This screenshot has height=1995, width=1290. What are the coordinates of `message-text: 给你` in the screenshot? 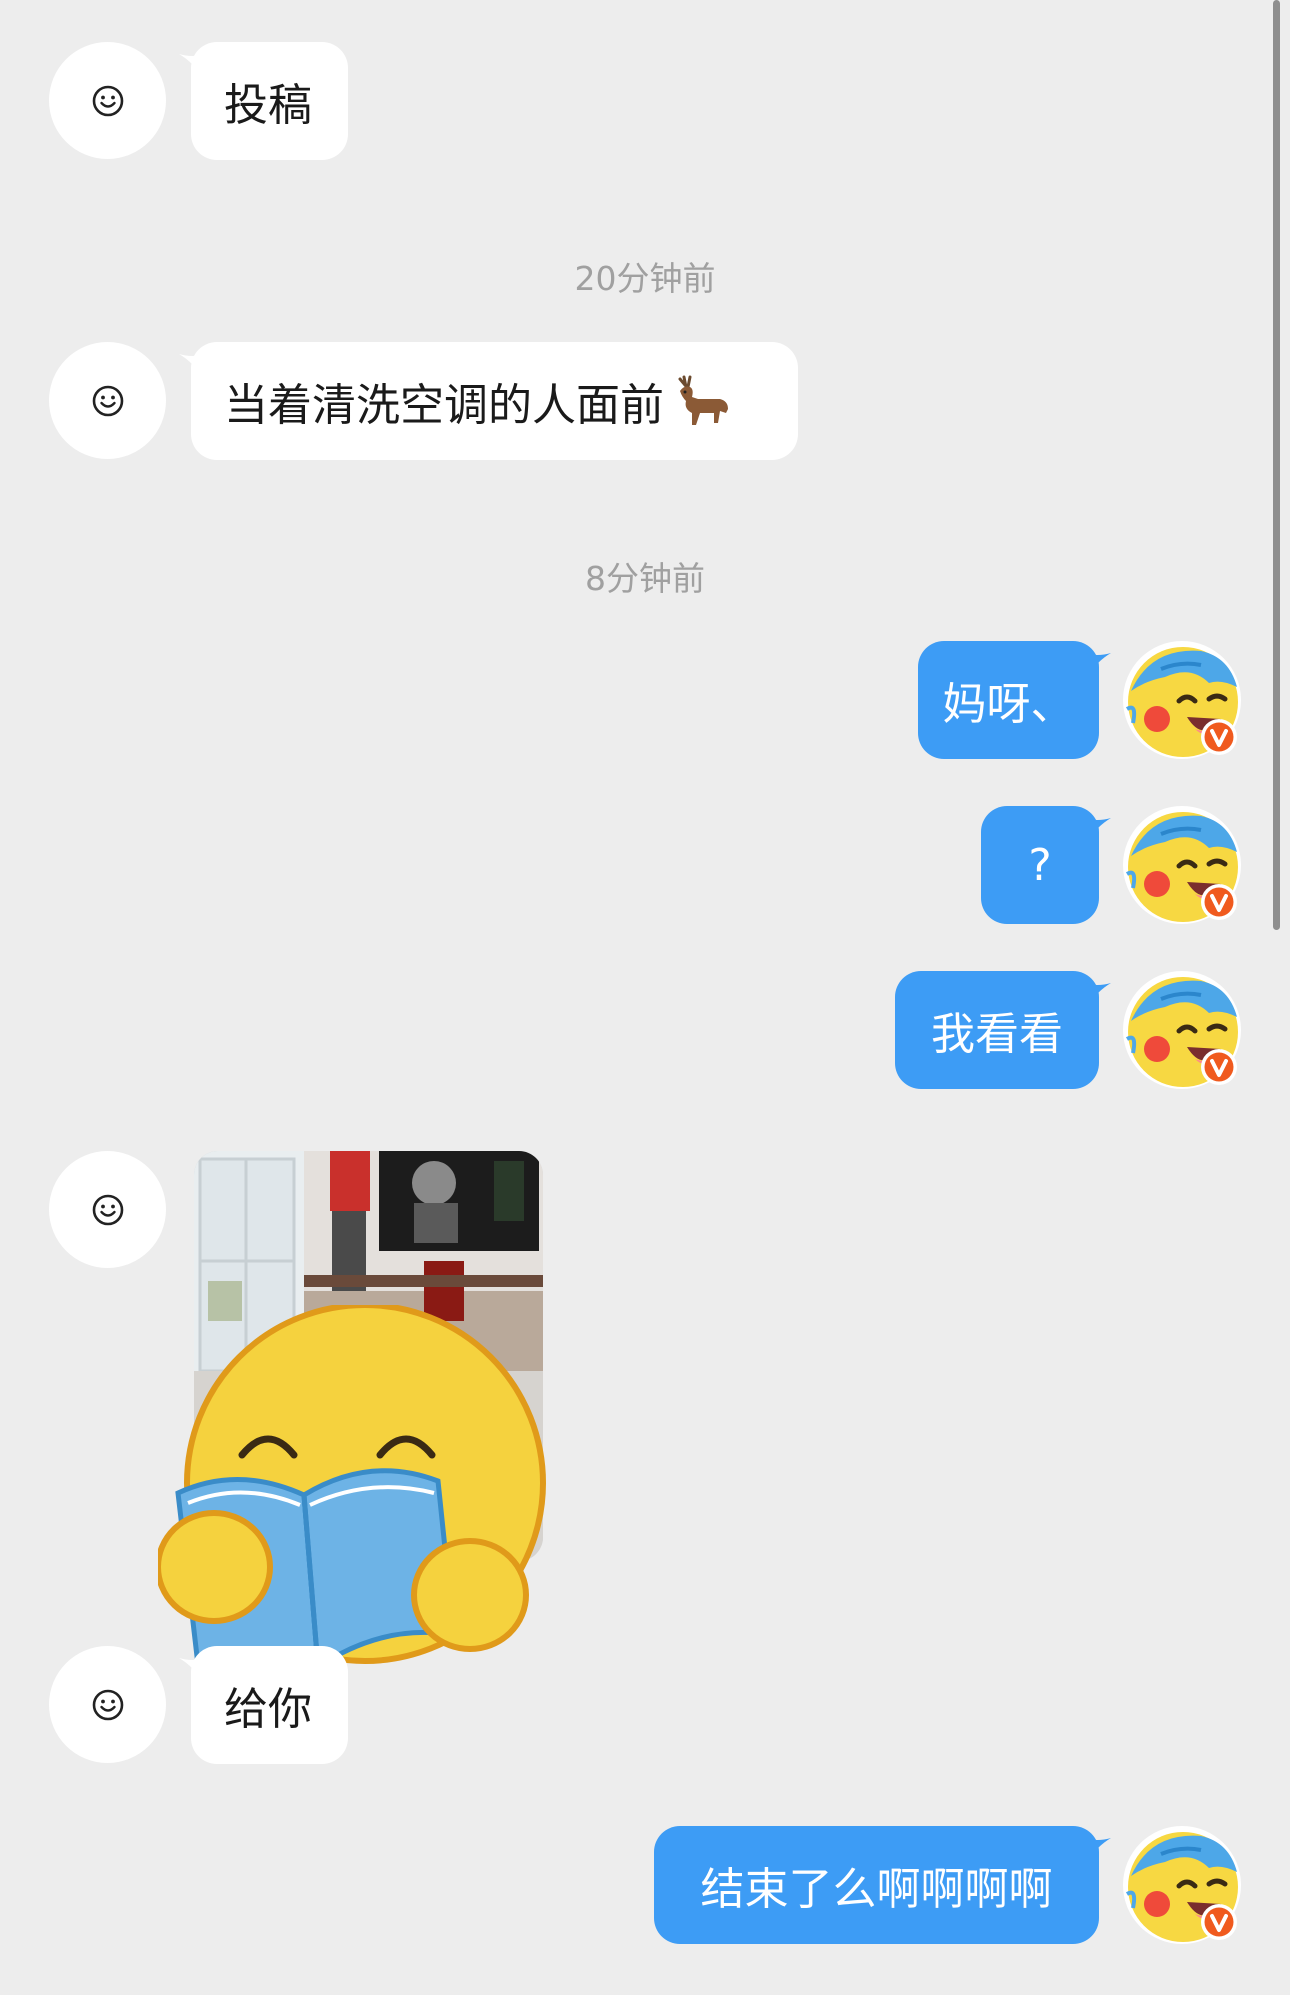 It's located at (268, 1709).